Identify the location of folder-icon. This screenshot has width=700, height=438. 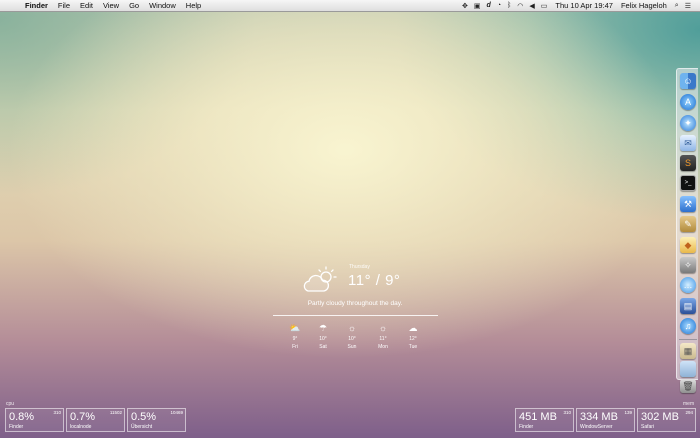
(688, 369).